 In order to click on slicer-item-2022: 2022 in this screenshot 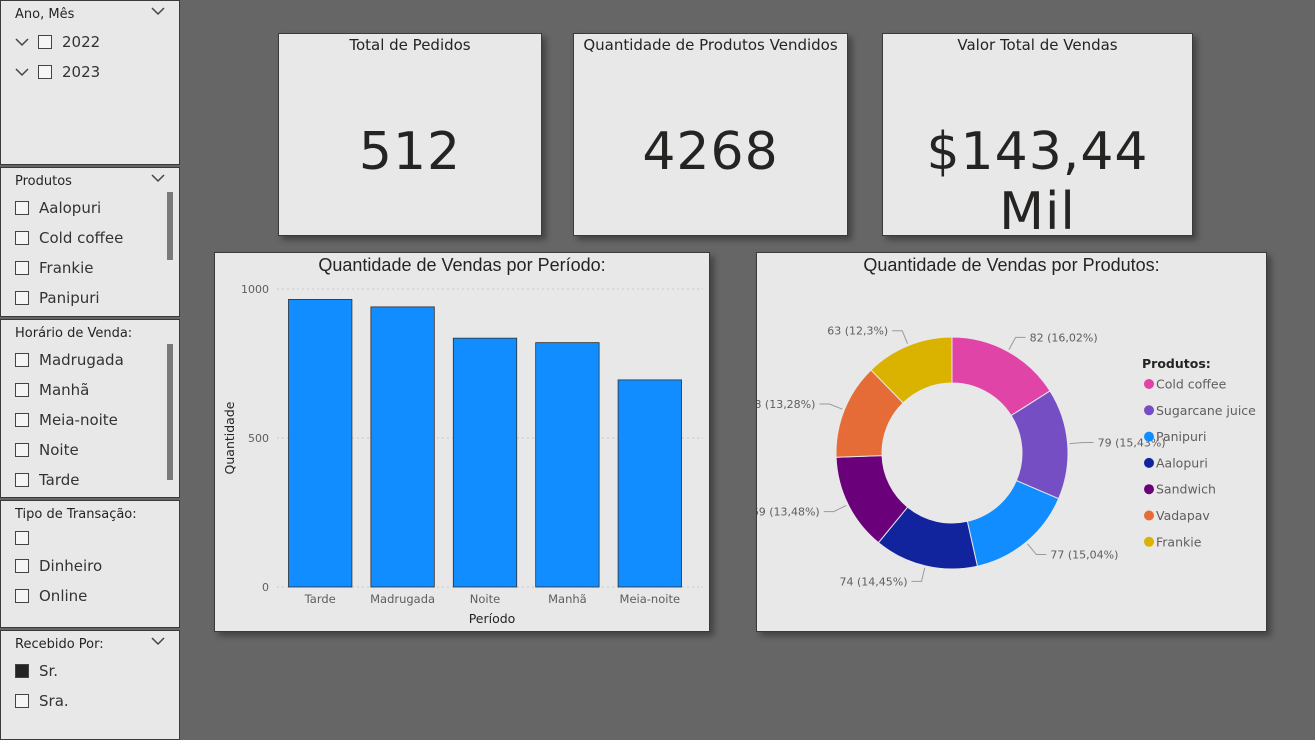, I will do `click(57, 42)`.